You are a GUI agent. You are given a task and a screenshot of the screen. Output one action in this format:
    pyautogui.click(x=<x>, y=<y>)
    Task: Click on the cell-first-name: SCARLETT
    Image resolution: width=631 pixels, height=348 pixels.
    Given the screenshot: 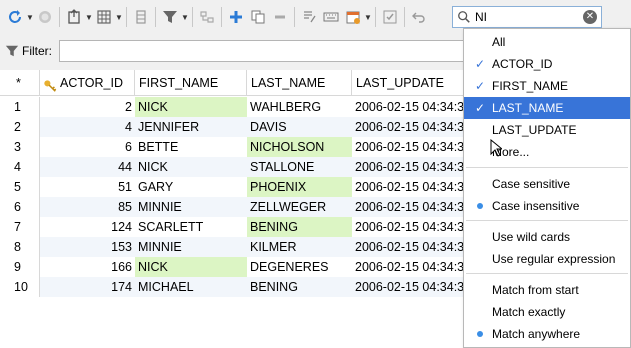 What is the action you would take?
    pyautogui.click(x=191, y=227)
    